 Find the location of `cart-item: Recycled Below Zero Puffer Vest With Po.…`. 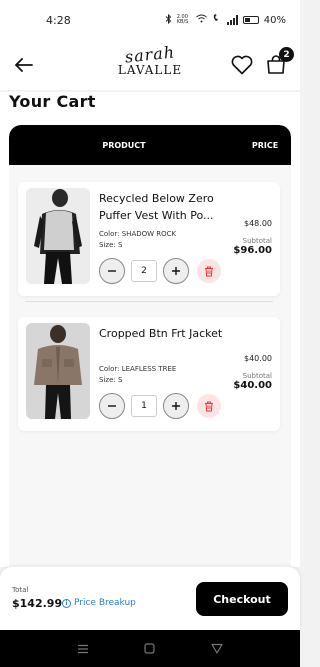

cart-item: Recycled Below Zero Puffer Vest With Po.… is located at coordinates (149, 239).